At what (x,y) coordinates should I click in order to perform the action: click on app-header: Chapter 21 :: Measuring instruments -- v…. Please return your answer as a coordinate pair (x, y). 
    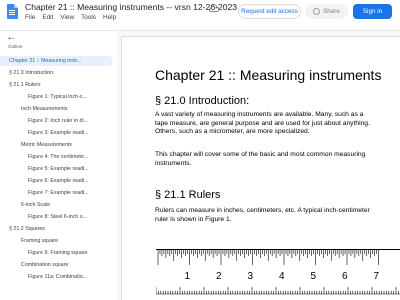
    Looking at the image, I should click on (200, 15).